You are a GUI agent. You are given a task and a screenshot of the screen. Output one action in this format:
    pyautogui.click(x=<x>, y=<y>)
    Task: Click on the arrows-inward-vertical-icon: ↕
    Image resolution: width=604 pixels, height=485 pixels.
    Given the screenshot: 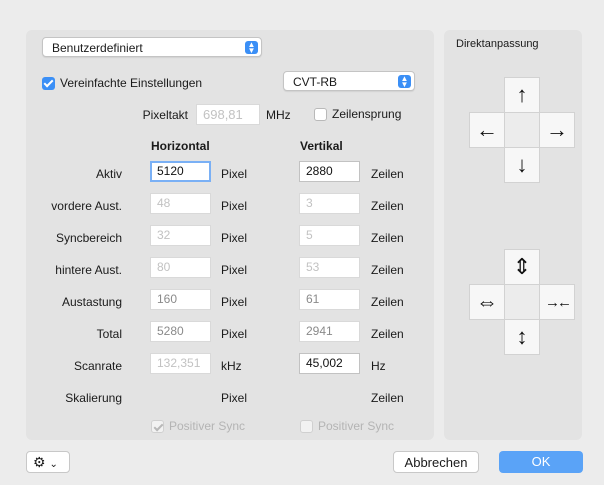 What is the action you would take?
    pyautogui.click(x=522, y=336)
    